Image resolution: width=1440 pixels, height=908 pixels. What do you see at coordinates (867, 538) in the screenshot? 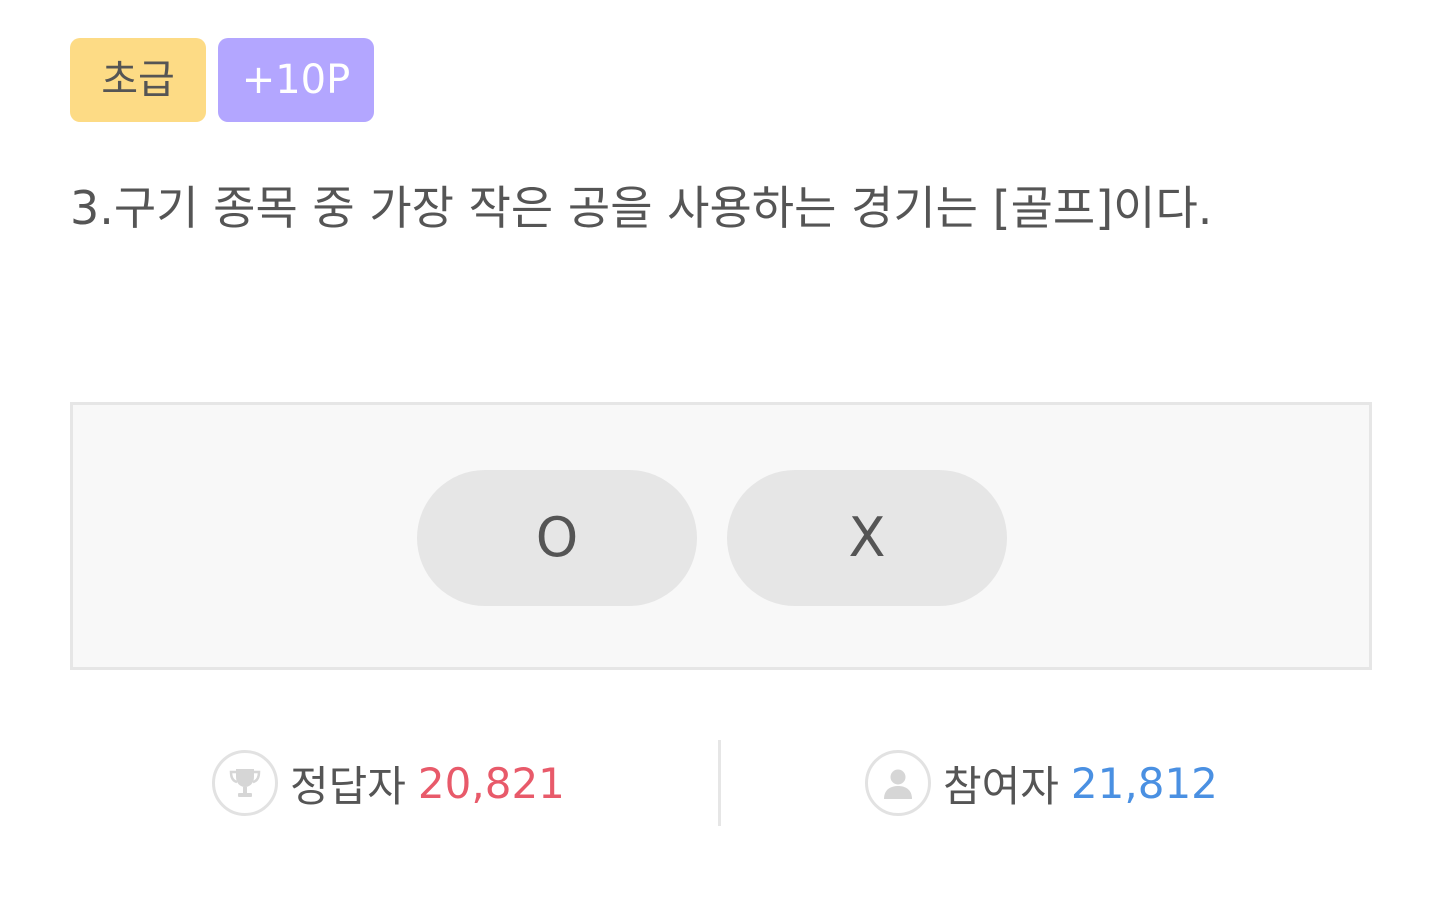
I see `answer-x-button: X` at bounding box center [867, 538].